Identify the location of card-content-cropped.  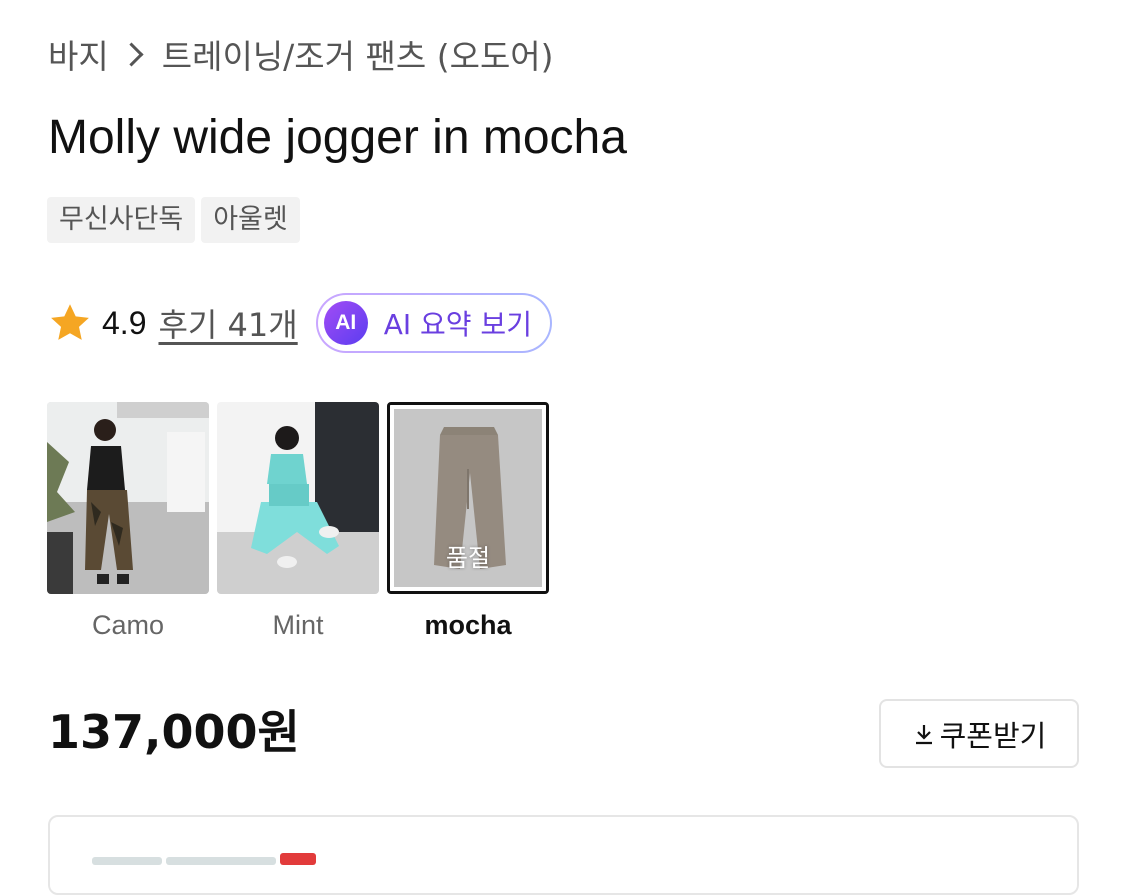
(204, 861).